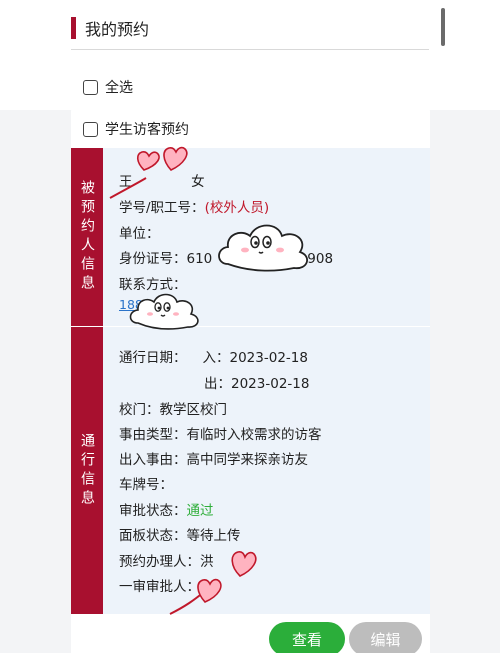 The width and height of the screenshot is (500, 653). Describe the element at coordinates (90, 87) in the screenshot. I see `select-all-checkbox` at that location.